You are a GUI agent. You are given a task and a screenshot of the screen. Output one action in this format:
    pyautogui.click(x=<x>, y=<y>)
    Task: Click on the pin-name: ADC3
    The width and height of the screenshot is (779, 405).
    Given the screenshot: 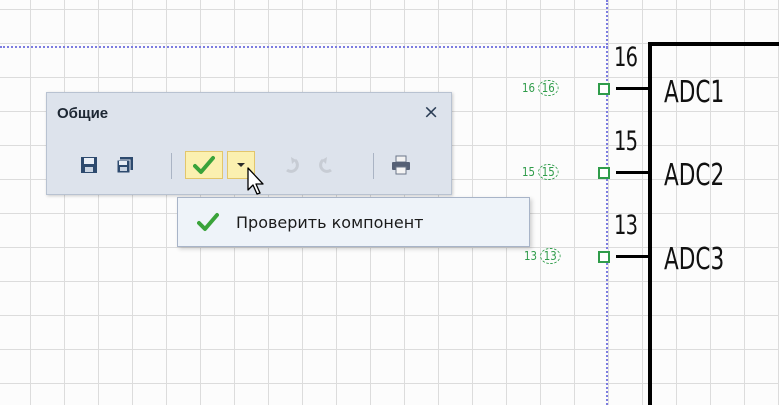 What is the action you would take?
    pyautogui.click(x=694, y=259)
    